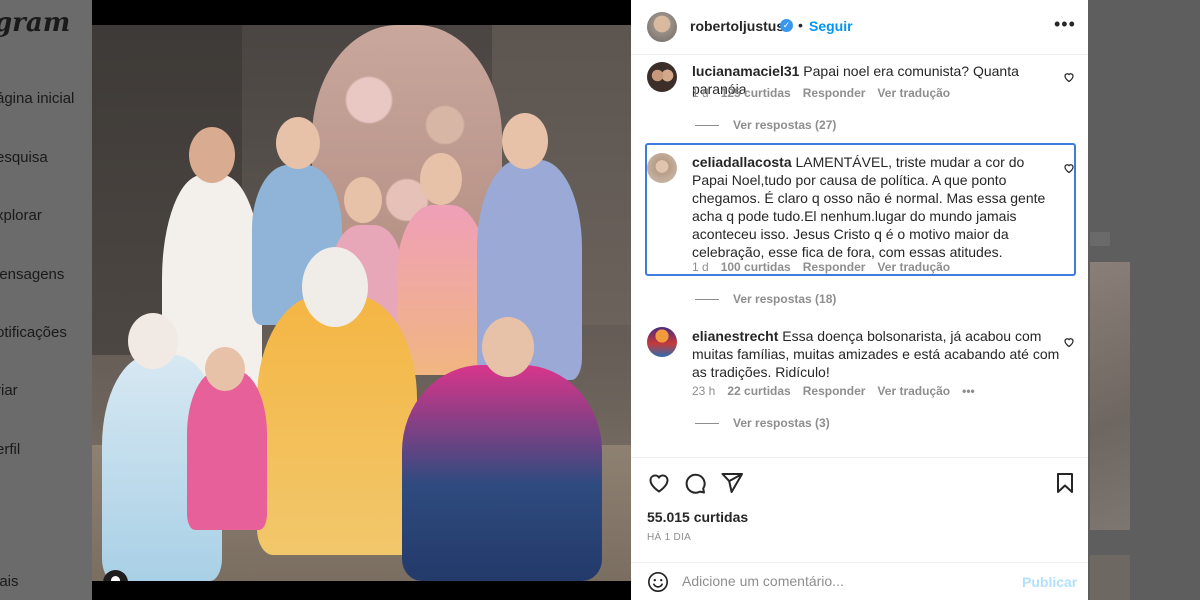  Describe the element at coordinates (658, 582) in the screenshot. I see `emoji-icon` at that location.